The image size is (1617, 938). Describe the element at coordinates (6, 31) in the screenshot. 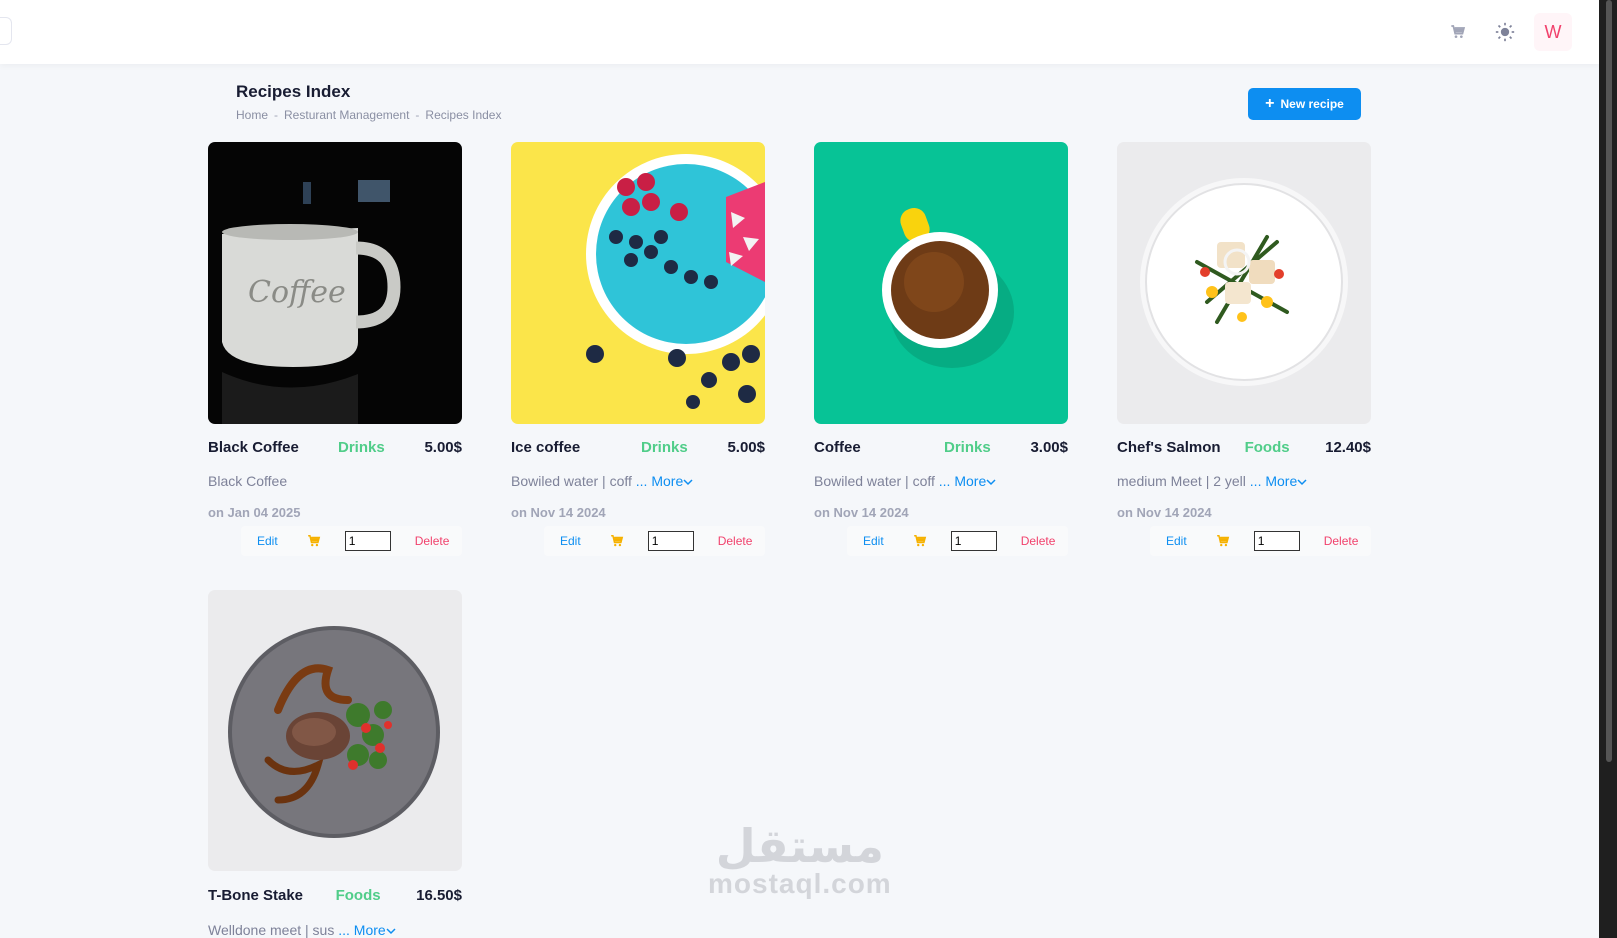

I see `sidebar-toggle` at that location.